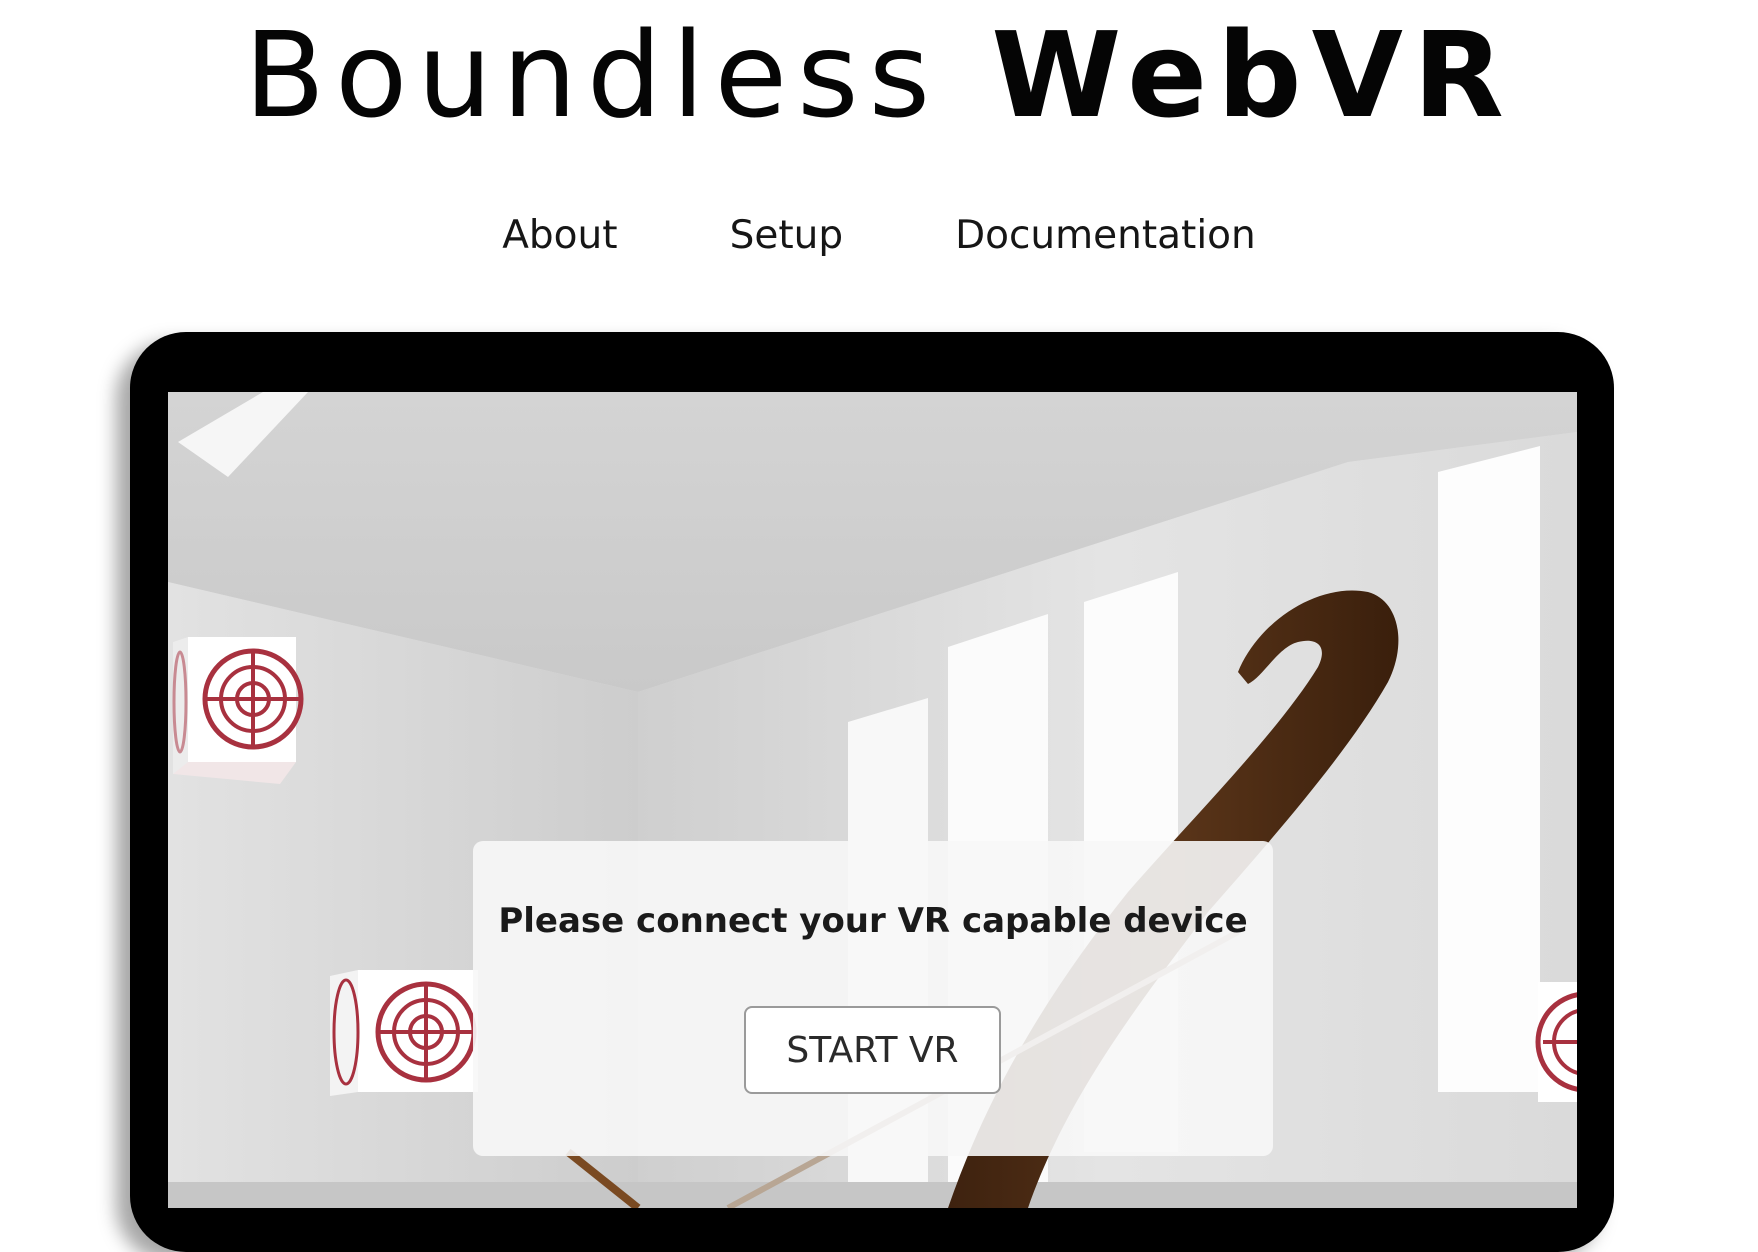 Image resolution: width=1758 pixels, height=1252 pixels. I want to click on nav-link-documentation: Documentation, so click(1105, 235).